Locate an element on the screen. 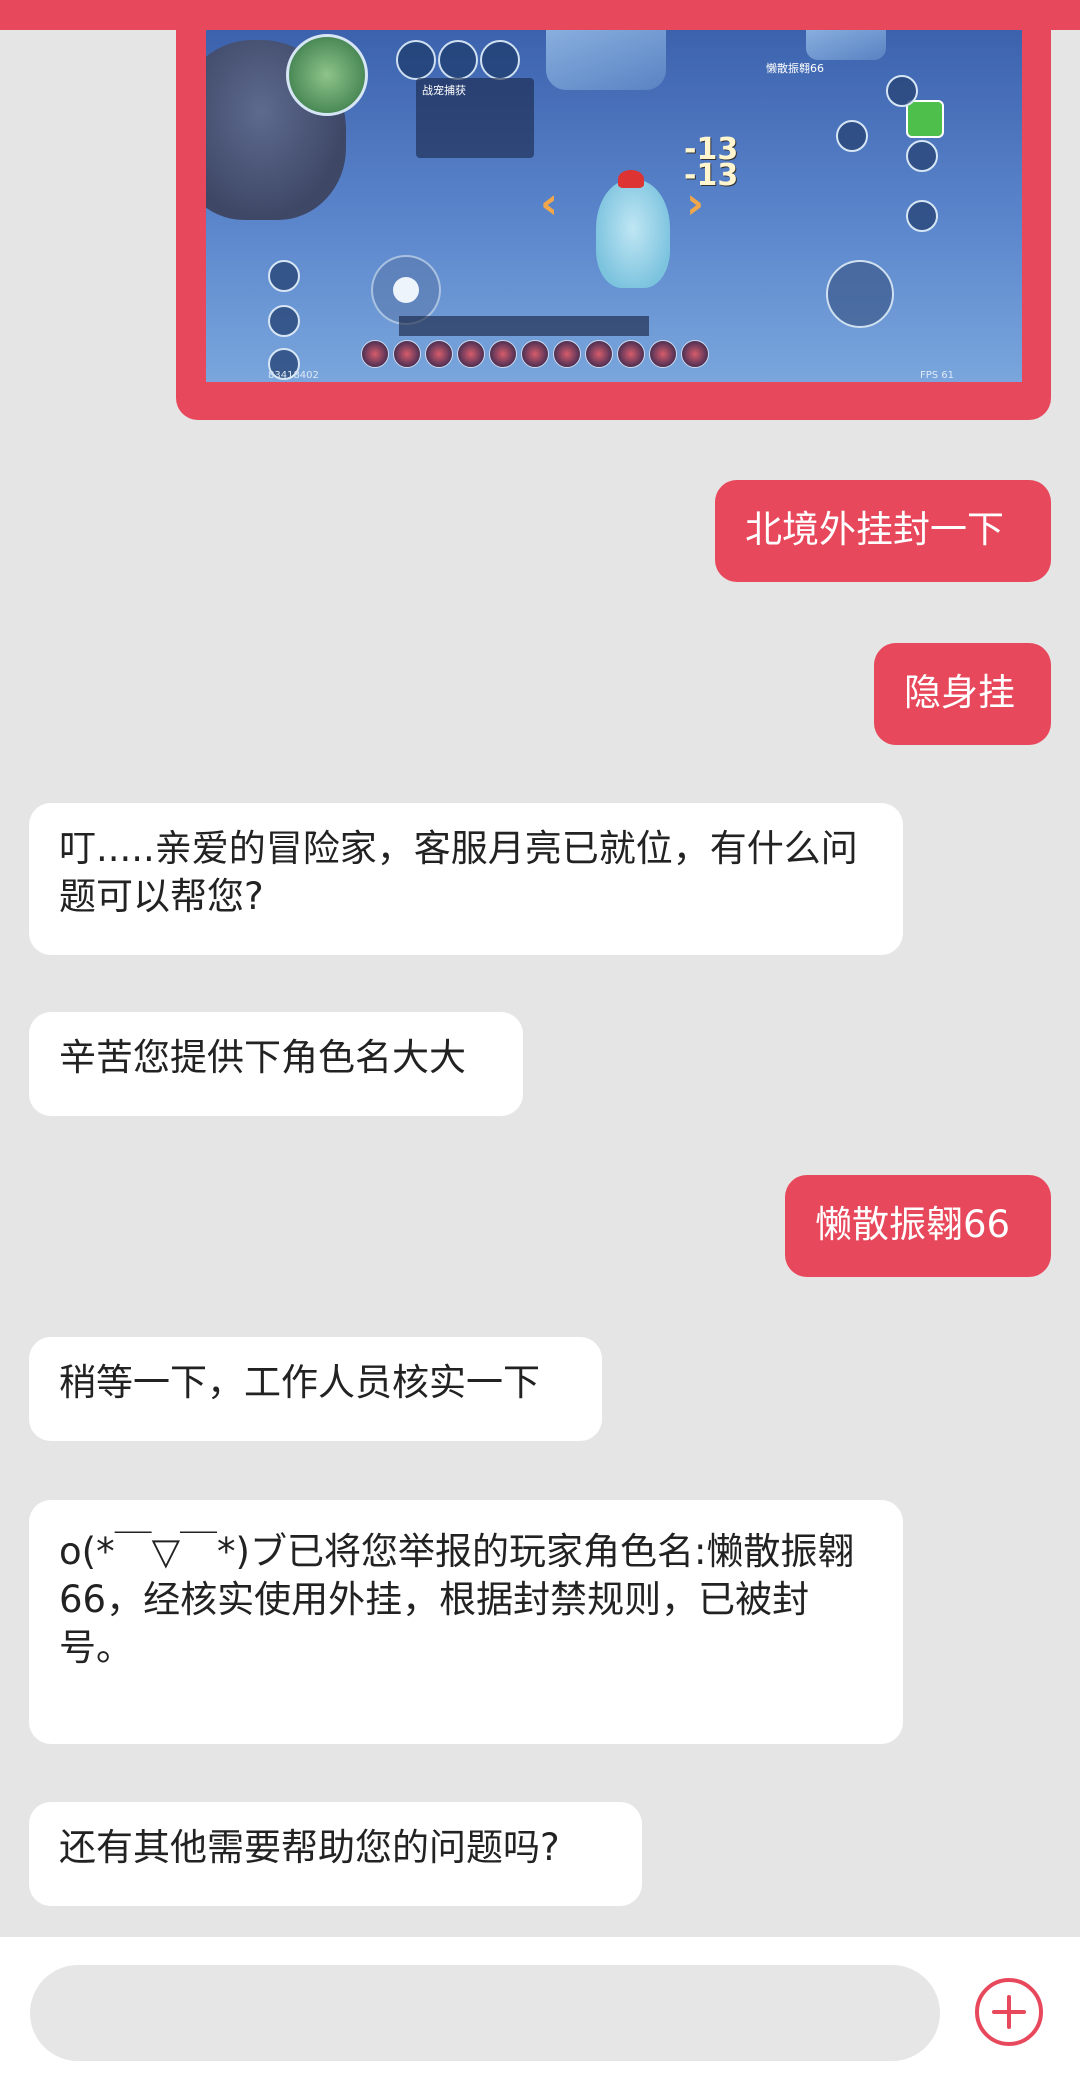 This screenshot has height=2090, width=1080. virtual-joystick is located at coordinates (406, 290).